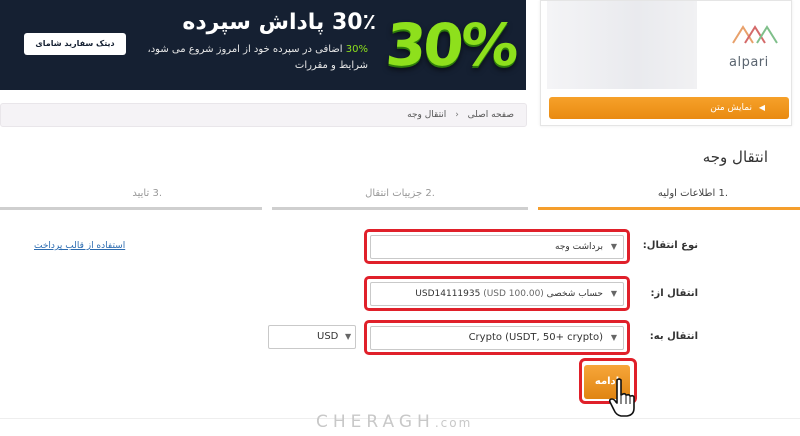 This screenshot has width=800, height=436. Describe the element at coordinates (279, 22) in the screenshot. I see `banner-headline: 30٪ پاداش سپرده` at that location.